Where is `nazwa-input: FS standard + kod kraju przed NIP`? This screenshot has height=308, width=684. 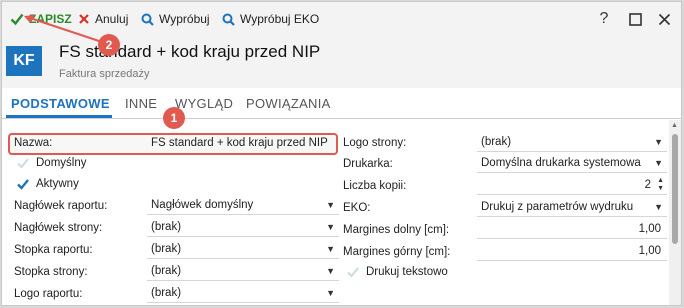 nazwa-input: FS standard + kod kraju przed NIP is located at coordinates (239, 143).